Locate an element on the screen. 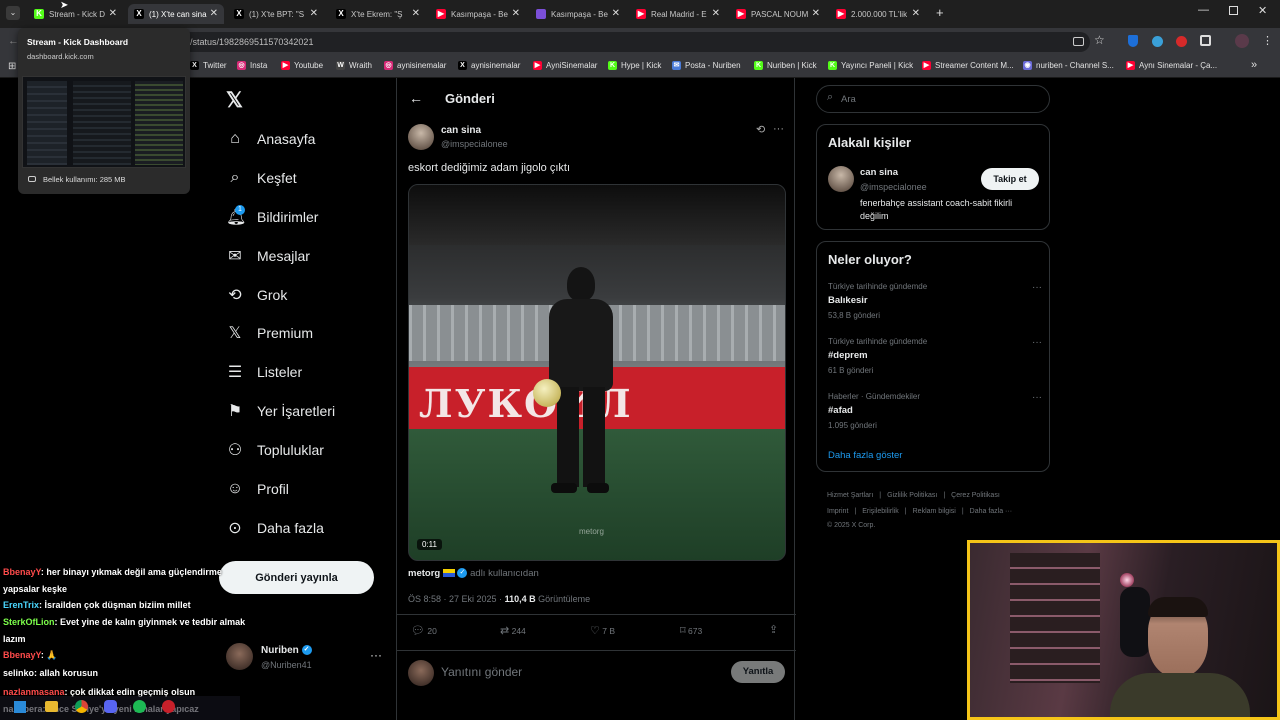  browser-tab: Kasımpaşa - Be ✕ is located at coordinates (578, 14).